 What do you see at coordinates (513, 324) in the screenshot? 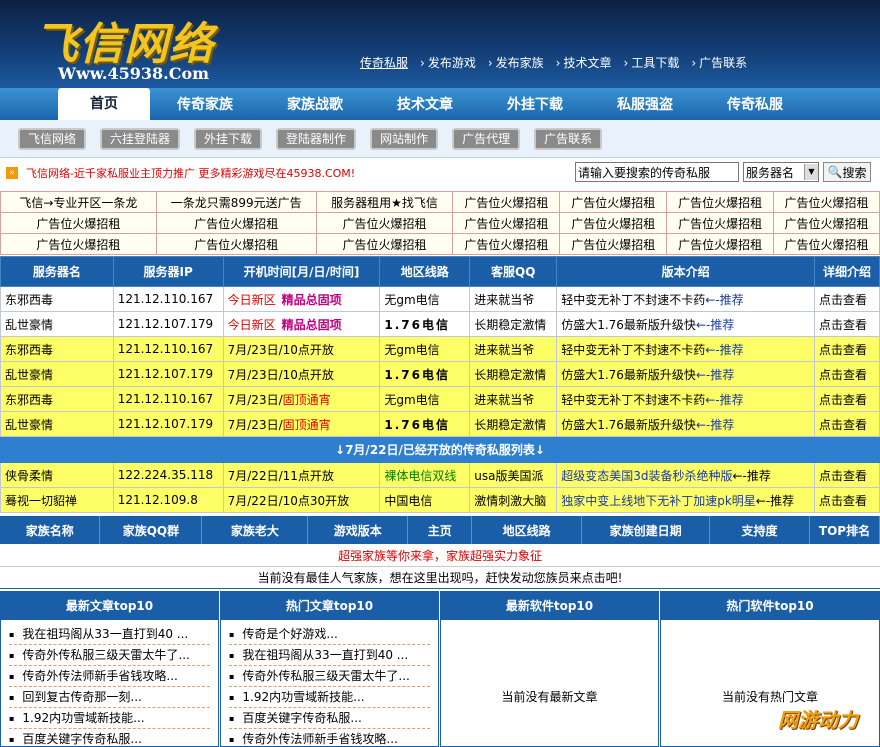
I see `server-qq: 长期稳定激情` at bounding box center [513, 324].